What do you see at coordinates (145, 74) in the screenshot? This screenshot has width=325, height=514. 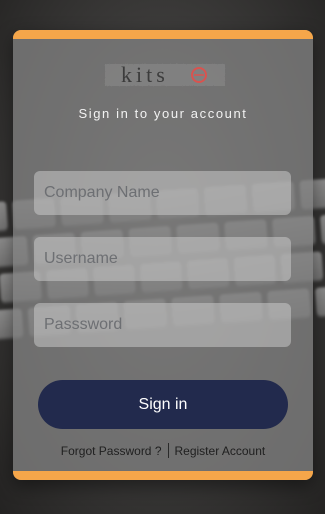 I see `svg-text: kits` at bounding box center [145, 74].